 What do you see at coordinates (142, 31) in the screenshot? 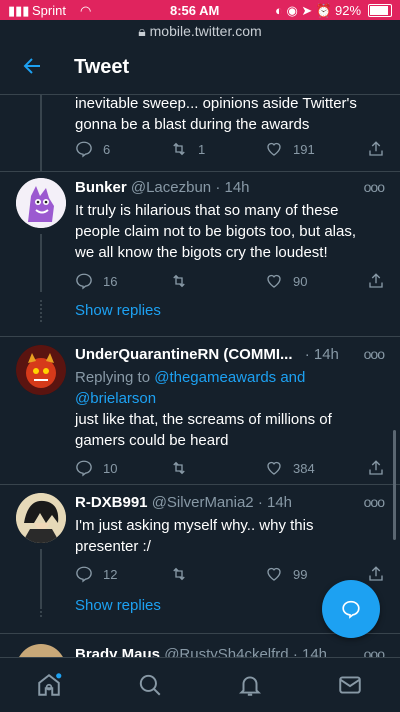
I see `lock-icon: 🔒︎` at bounding box center [142, 31].